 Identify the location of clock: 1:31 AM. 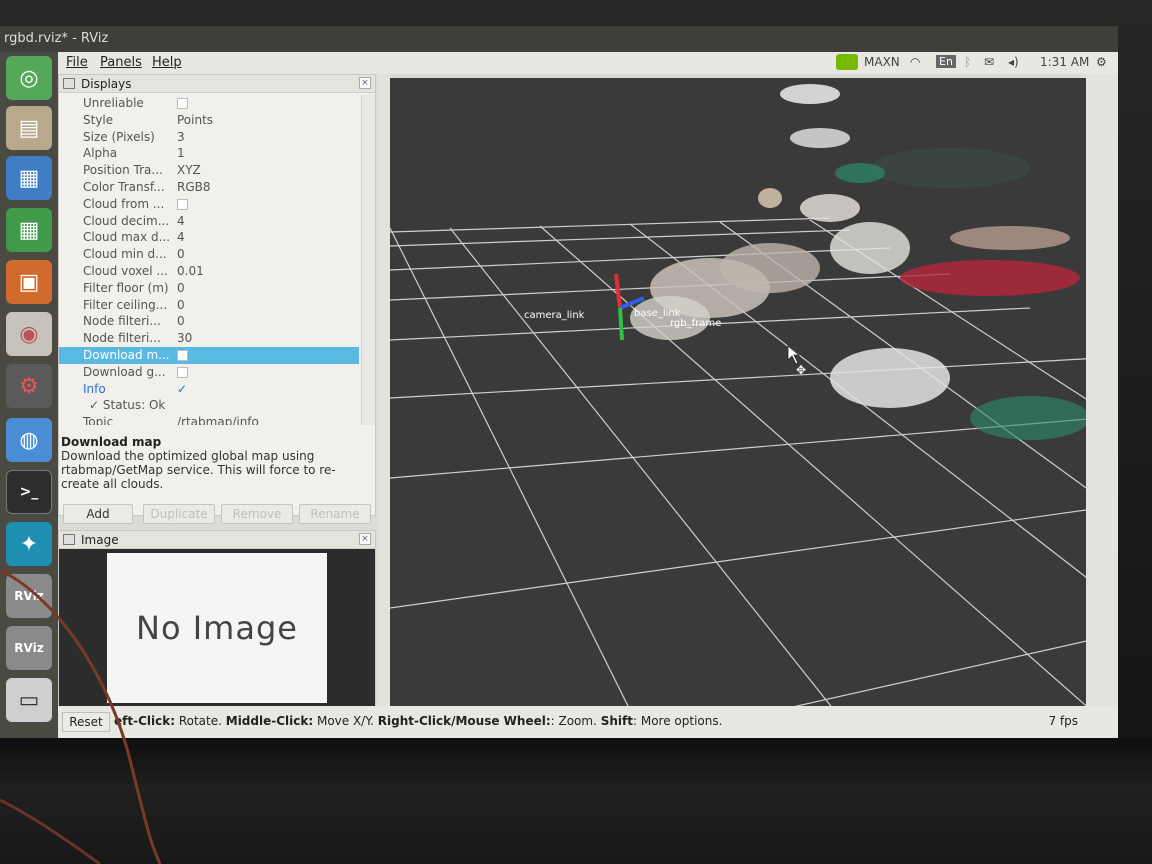
(1064, 62).